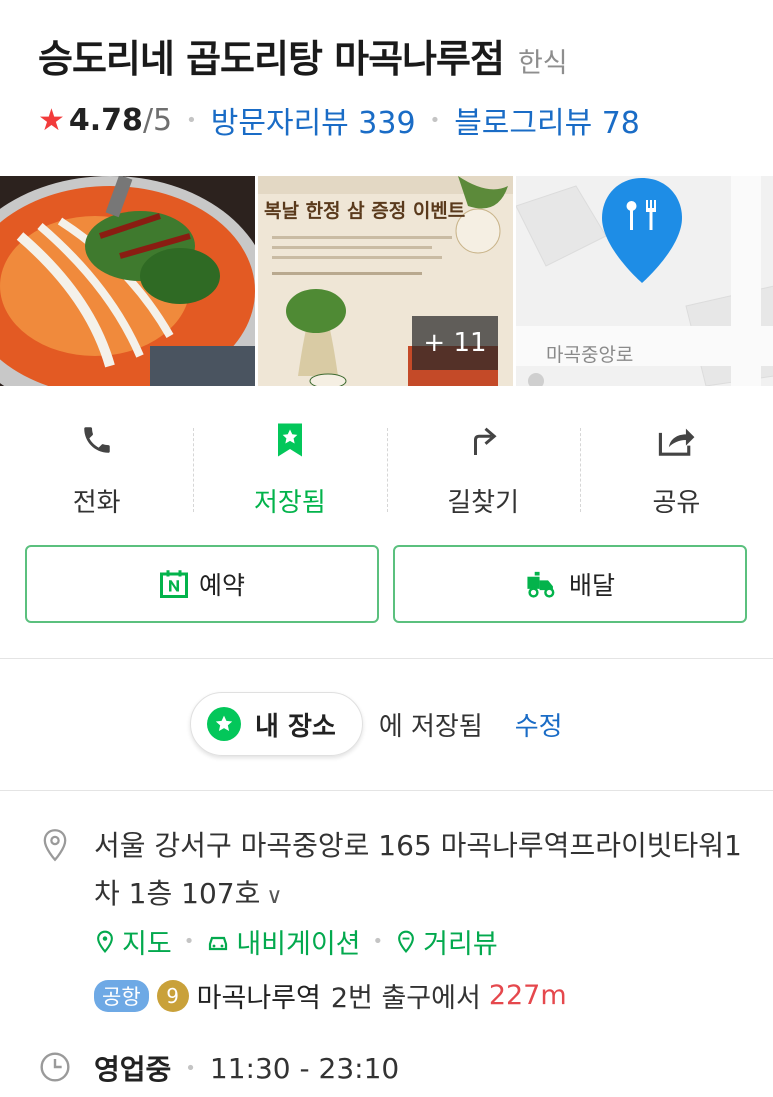 Image resolution: width=773 pixels, height=1097 pixels. What do you see at coordinates (590, 355) in the screenshot?
I see `map-road-label: 마곡중앙로` at bounding box center [590, 355].